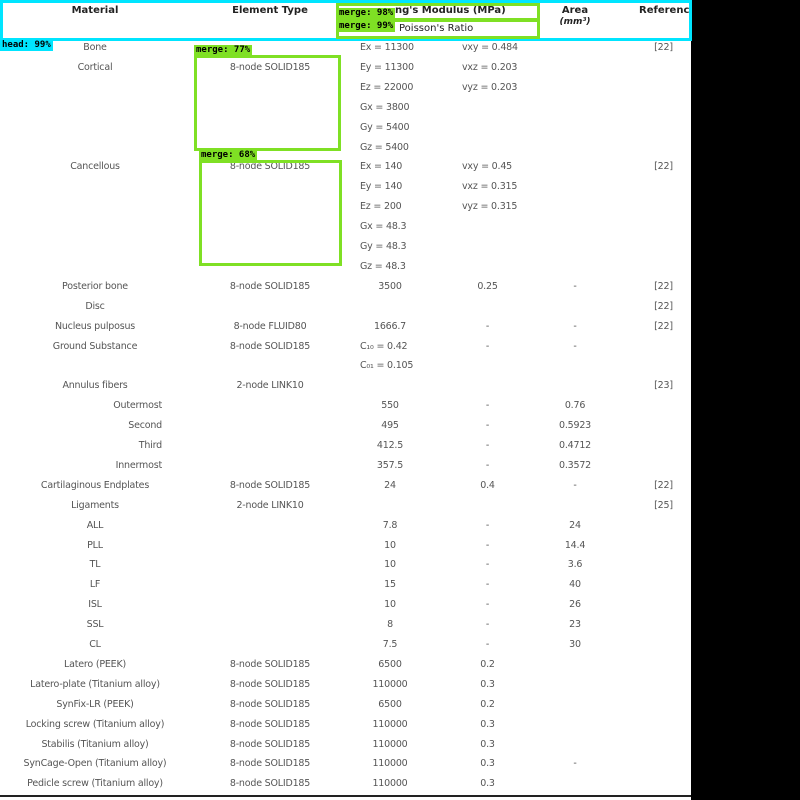 The width and height of the screenshot is (800, 800). Describe the element at coordinates (95, 565) in the screenshot. I see `material-cell: TL` at that location.